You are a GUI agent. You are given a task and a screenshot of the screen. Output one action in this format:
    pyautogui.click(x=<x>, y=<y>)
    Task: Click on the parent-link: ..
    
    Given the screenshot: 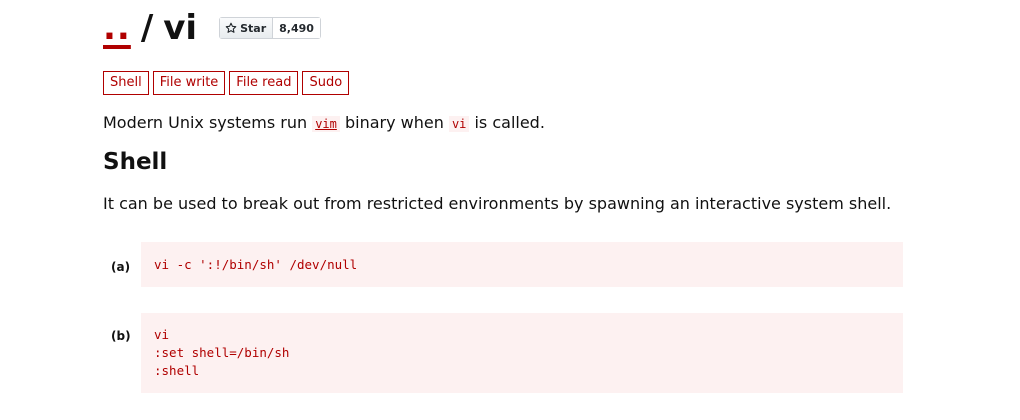 What is the action you would take?
    pyautogui.click(x=117, y=28)
    